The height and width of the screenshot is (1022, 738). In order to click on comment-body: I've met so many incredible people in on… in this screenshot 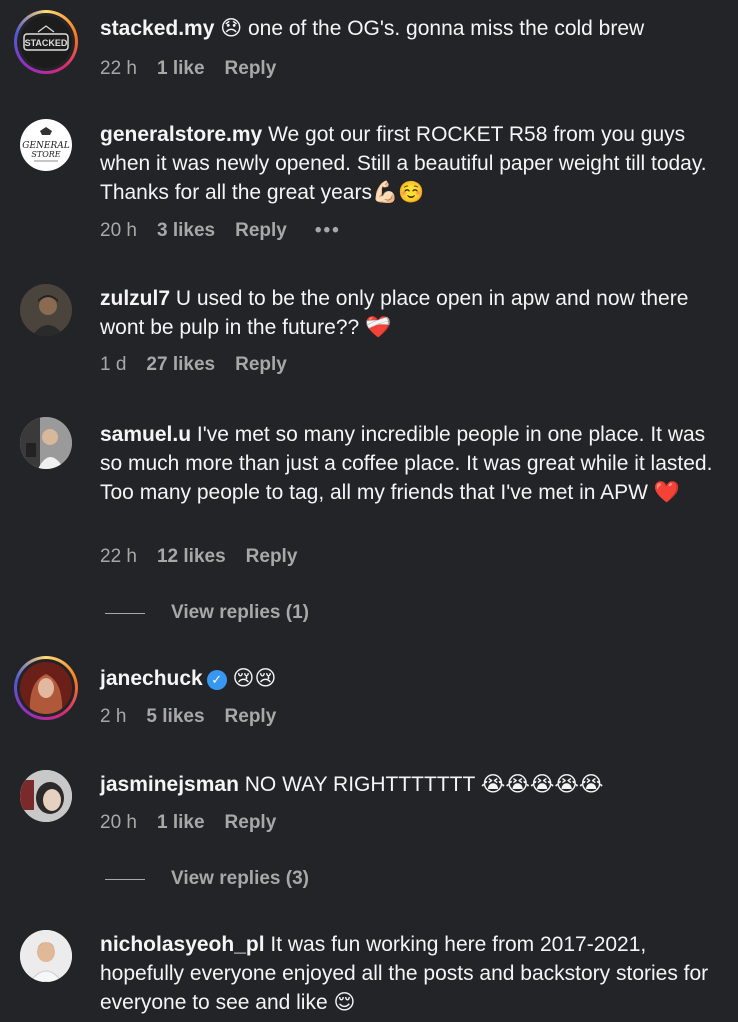, I will do `click(406, 463)`.